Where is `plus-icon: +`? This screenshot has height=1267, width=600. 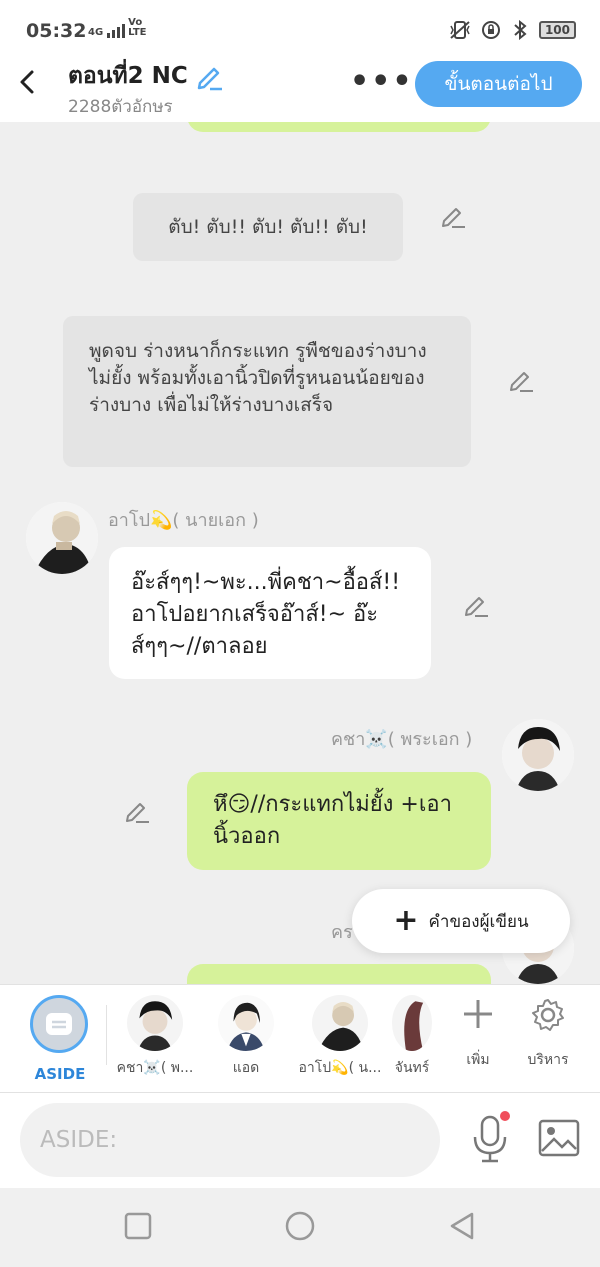
plus-icon: + is located at coordinates (406, 920).